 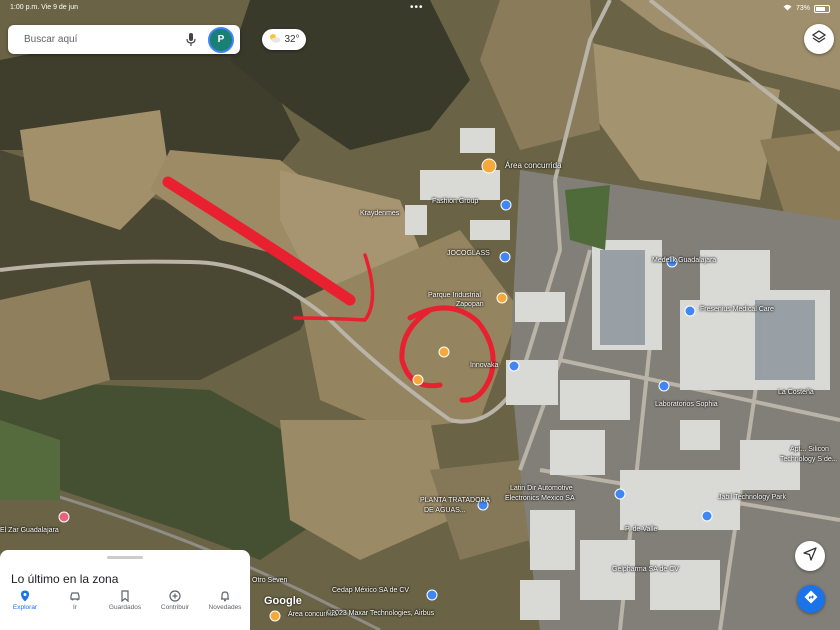 What do you see at coordinates (269, 580) in the screenshot?
I see `map-label-seven: Otro Seven` at bounding box center [269, 580].